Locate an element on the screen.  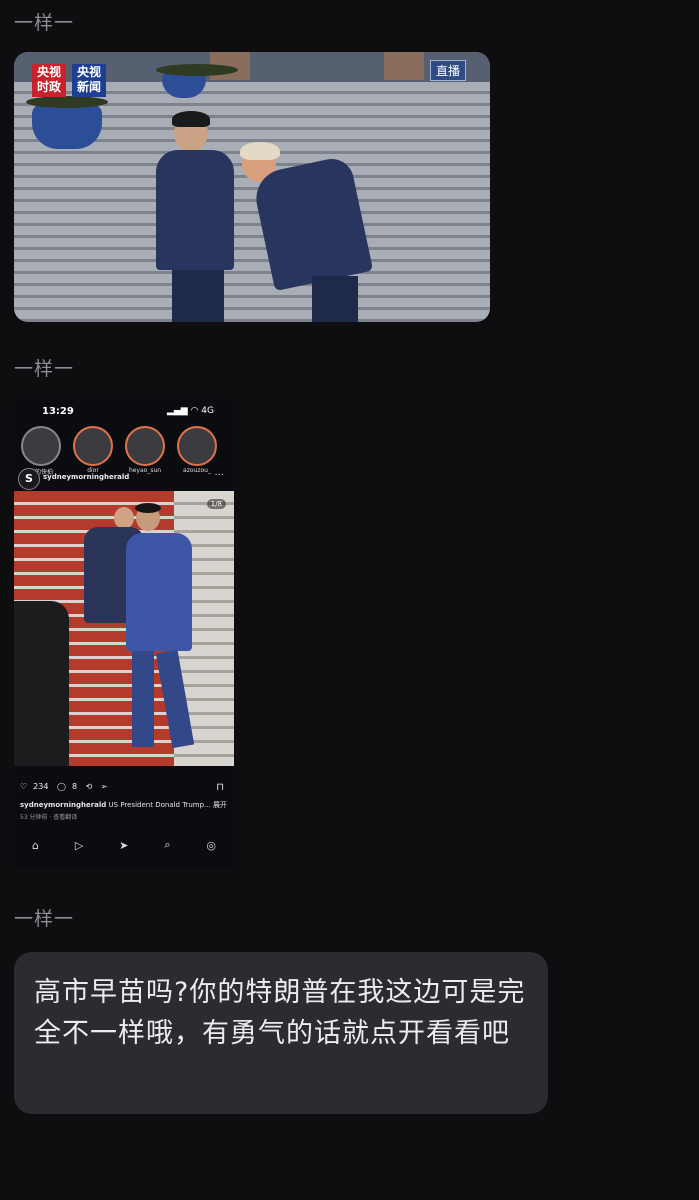
repost-icon: ⟲ is located at coordinates (89, 786).